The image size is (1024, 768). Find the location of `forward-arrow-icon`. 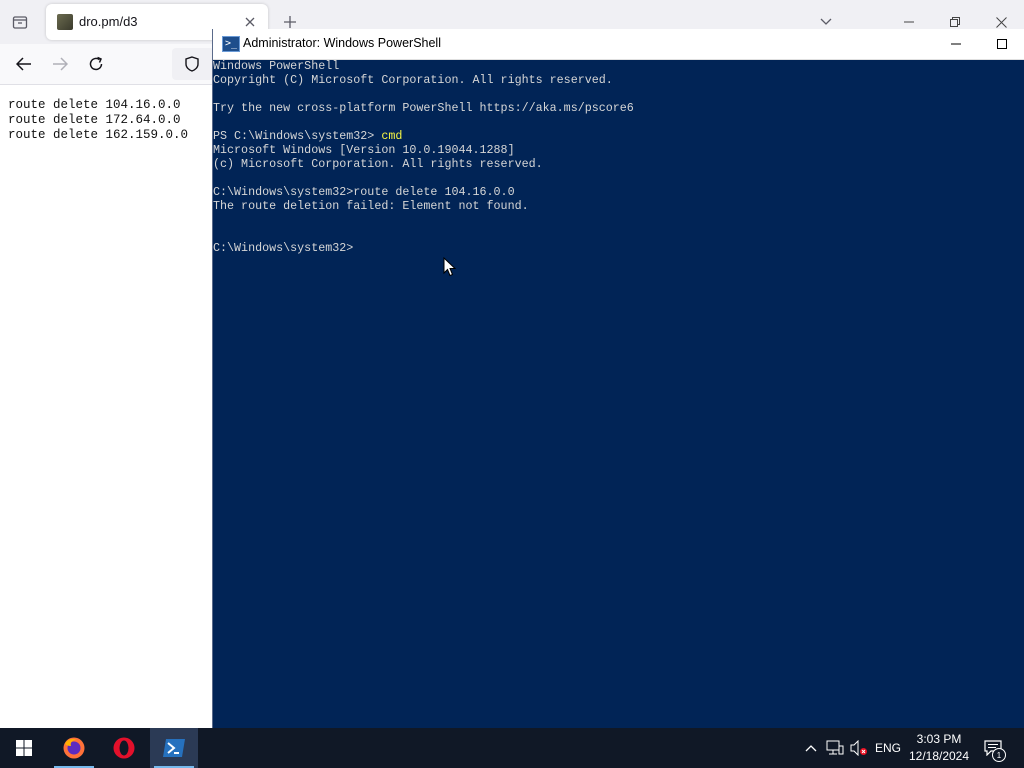

forward-arrow-icon is located at coordinates (60, 64).